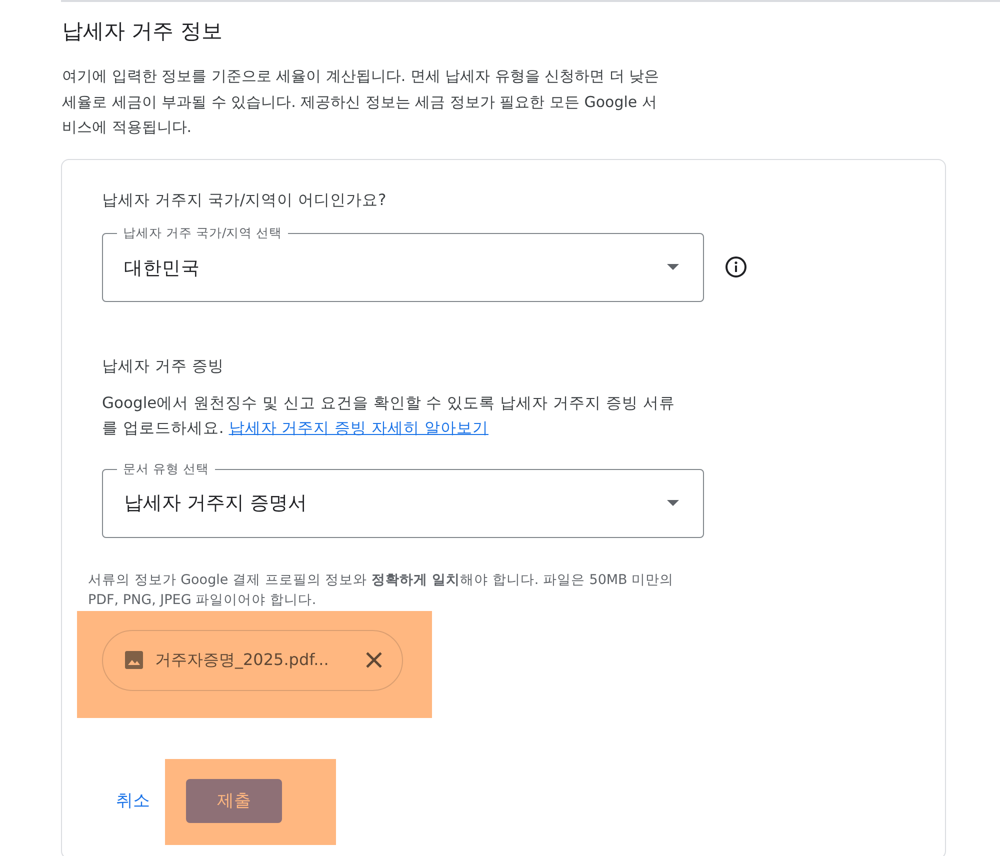 The height and width of the screenshot is (856, 1000). Describe the element at coordinates (389, 415) in the screenshot. I see `proof-text: Google에서 원천징수 및 신고 요건을 확인할 수 있도록 납세자 거주지 증빙 서류를 업로드하세요. 납세자 거주지 증빙 자세히 알아보기` at that location.